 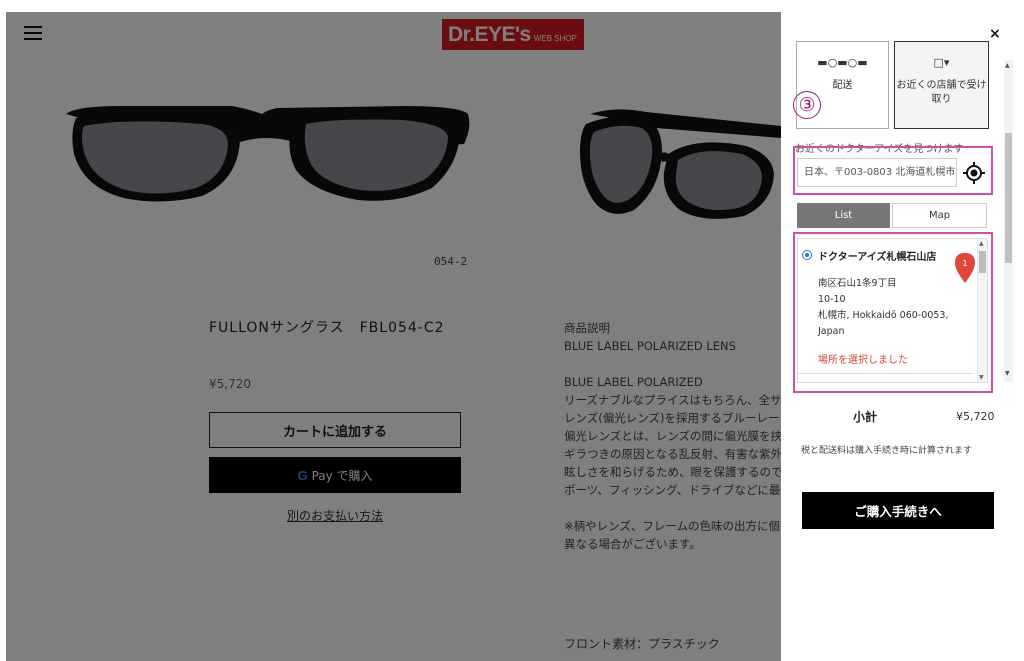 What do you see at coordinates (842, 85) in the screenshot?
I see `delivery-option-label: 配送` at bounding box center [842, 85].